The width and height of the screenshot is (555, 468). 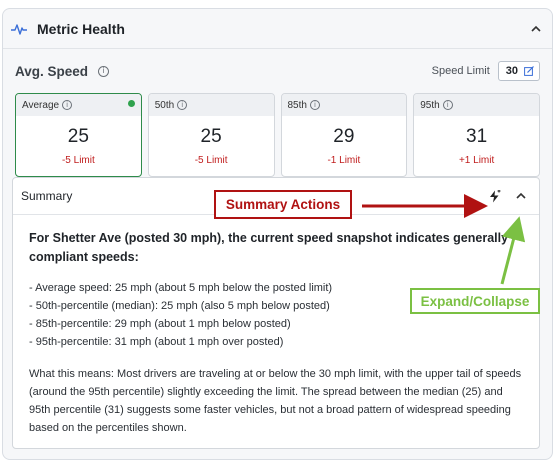 What do you see at coordinates (164, 105) in the screenshot?
I see `card-label: 50th` at bounding box center [164, 105].